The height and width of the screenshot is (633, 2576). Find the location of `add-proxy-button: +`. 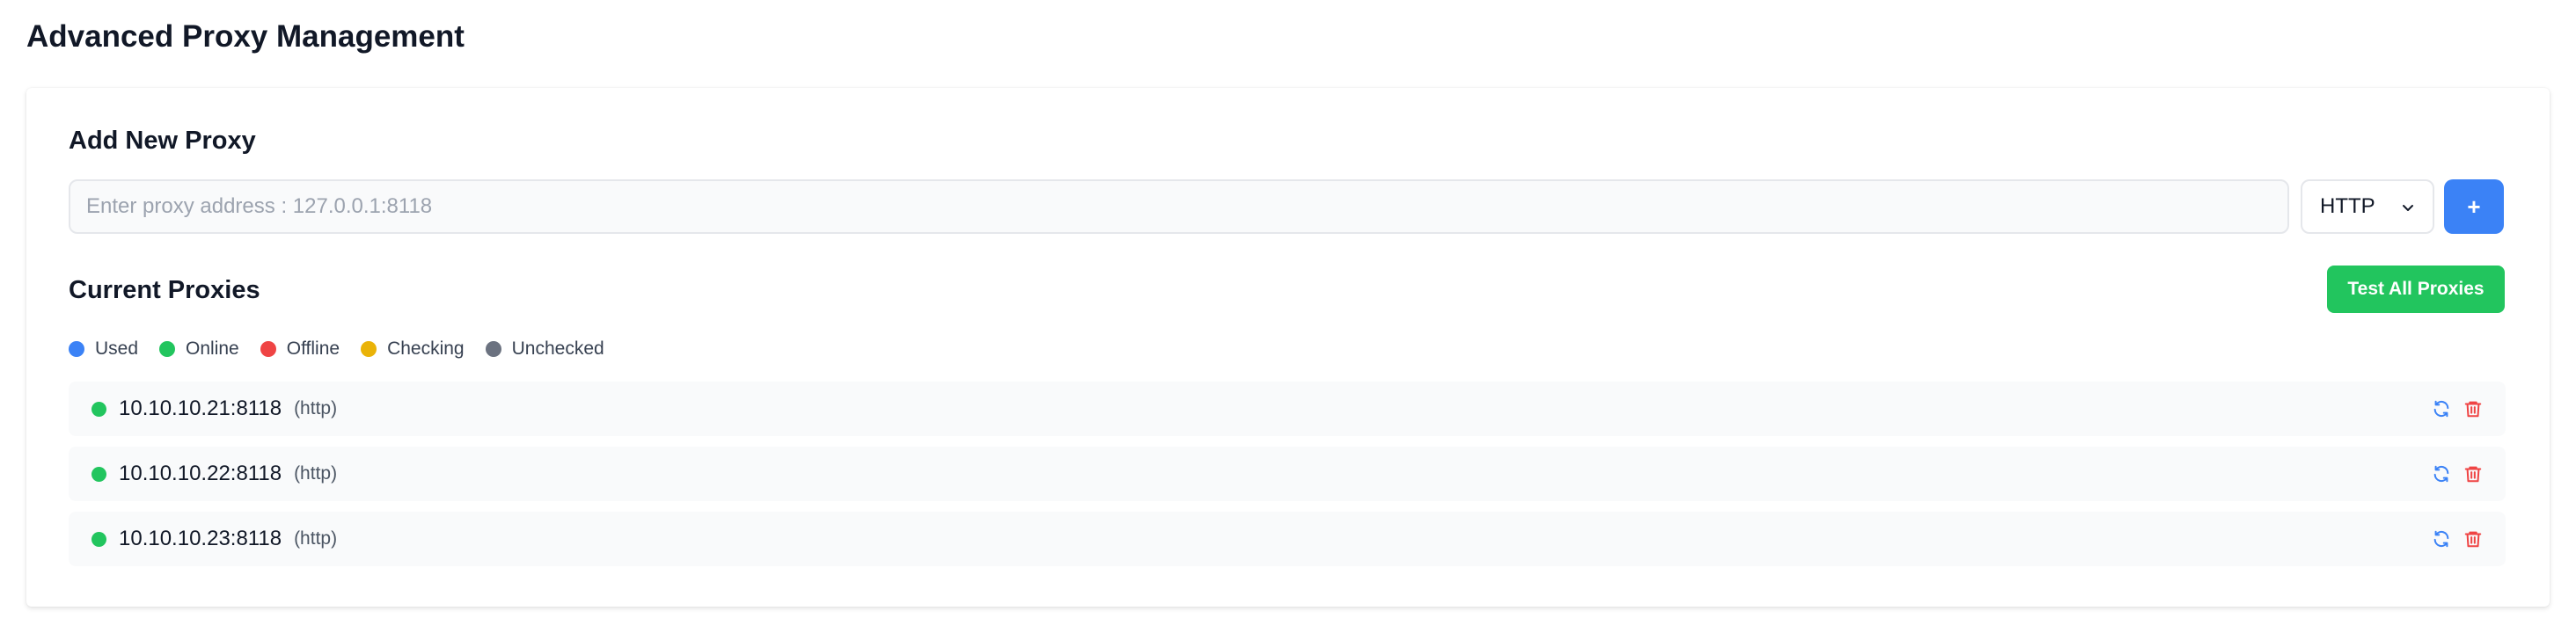

add-proxy-button: + is located at coordinates (2474, 206).